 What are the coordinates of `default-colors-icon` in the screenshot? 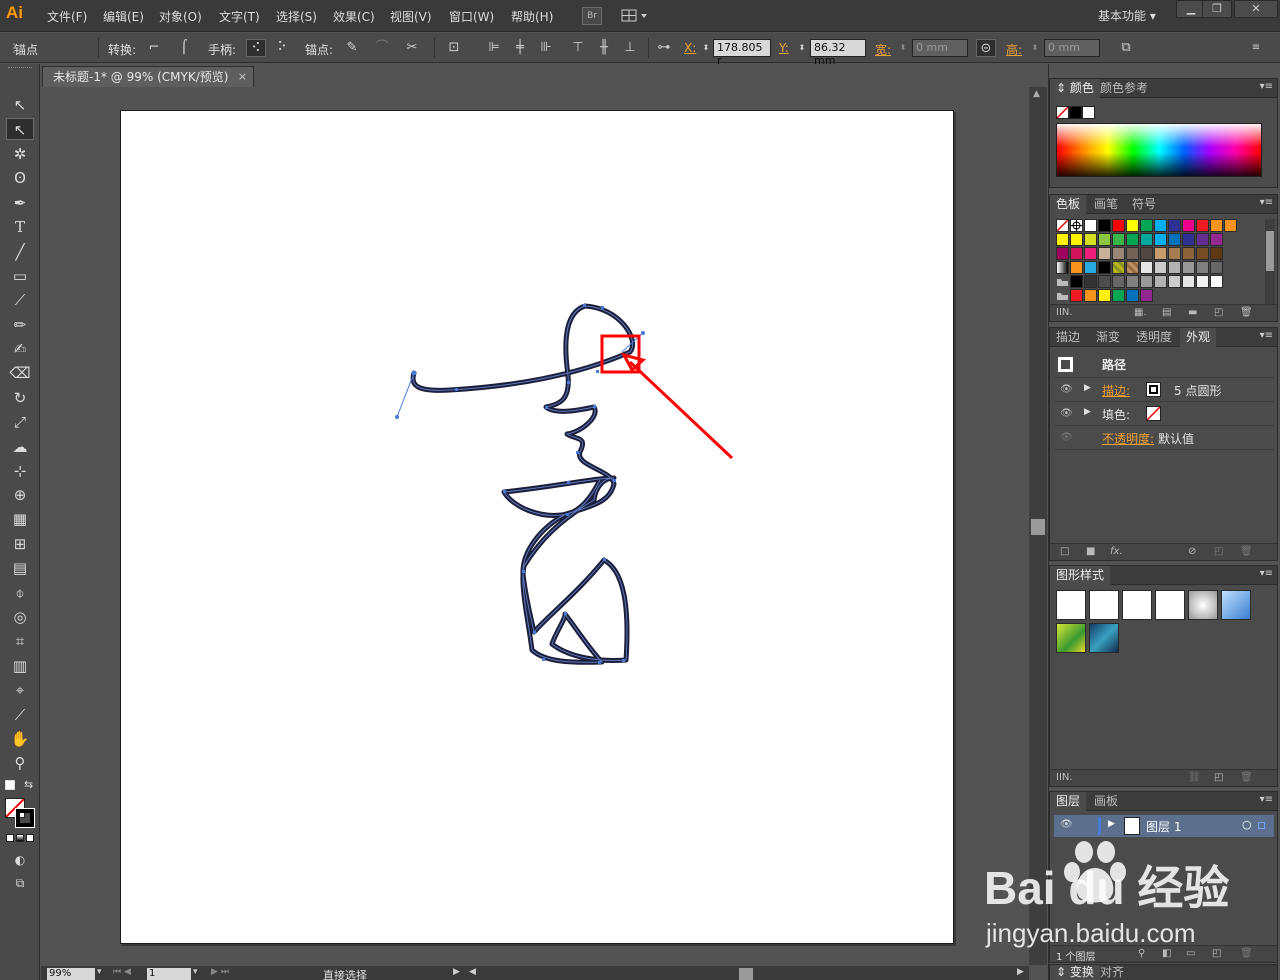 It's located at (10, 785).